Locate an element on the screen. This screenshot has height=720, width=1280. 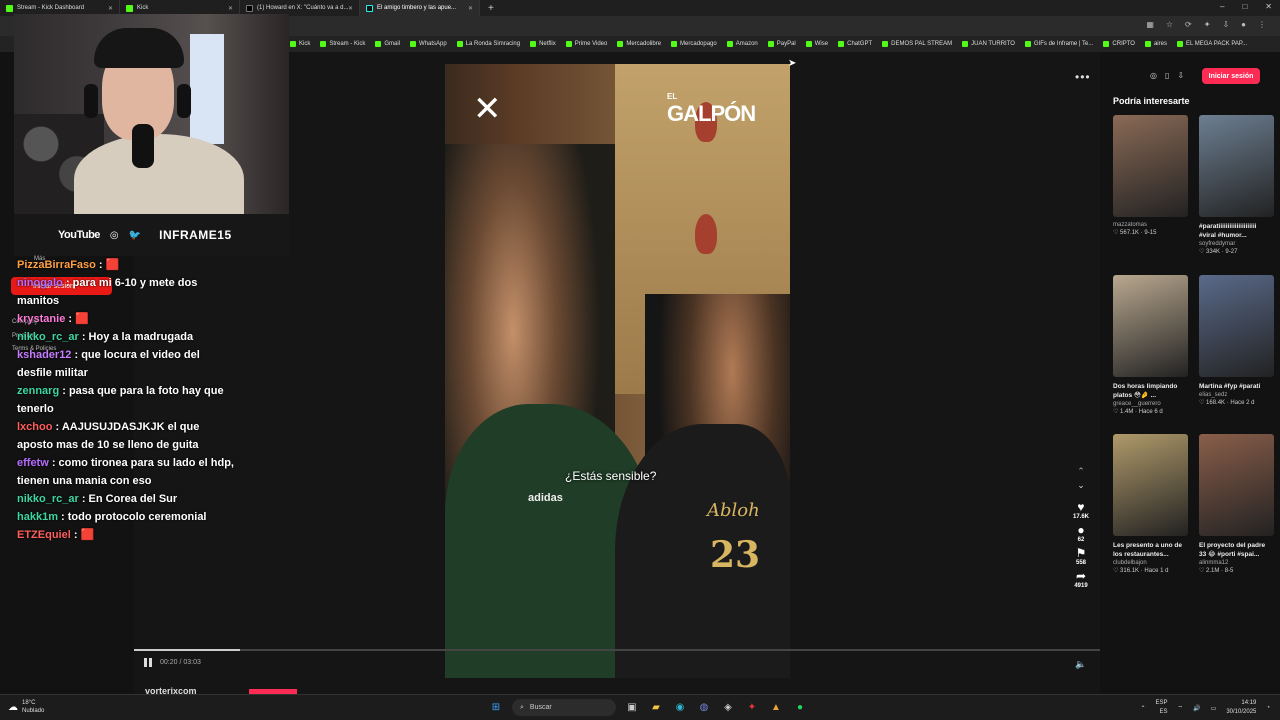
maximize-button: □ is located at coordinates (1244, 6).